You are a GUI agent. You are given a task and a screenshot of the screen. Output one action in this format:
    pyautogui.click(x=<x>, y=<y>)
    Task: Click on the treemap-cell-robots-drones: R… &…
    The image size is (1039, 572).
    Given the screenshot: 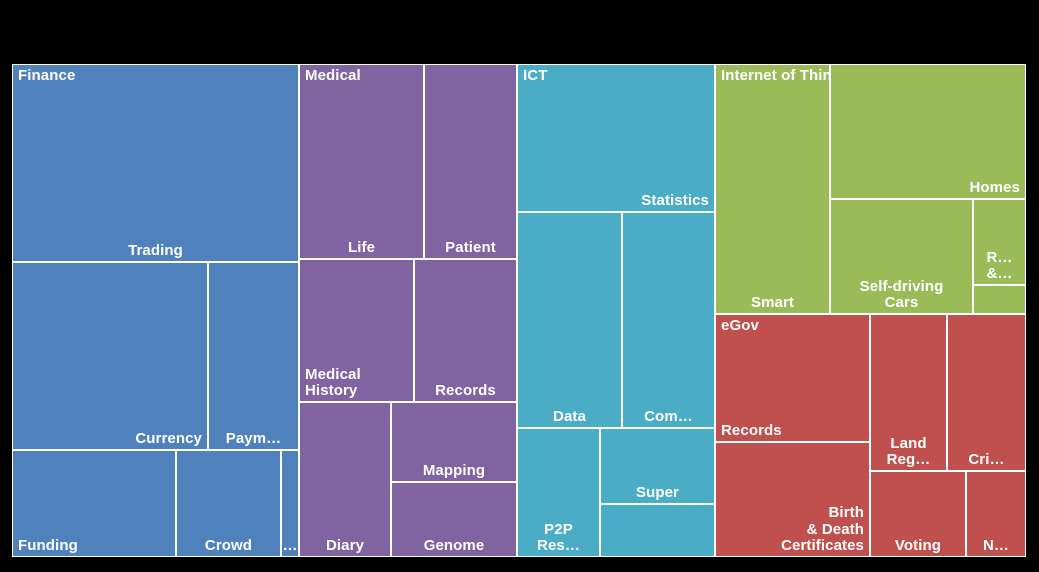 What is the action you would take?
    pyautogui.click(x=999, y=242)
    